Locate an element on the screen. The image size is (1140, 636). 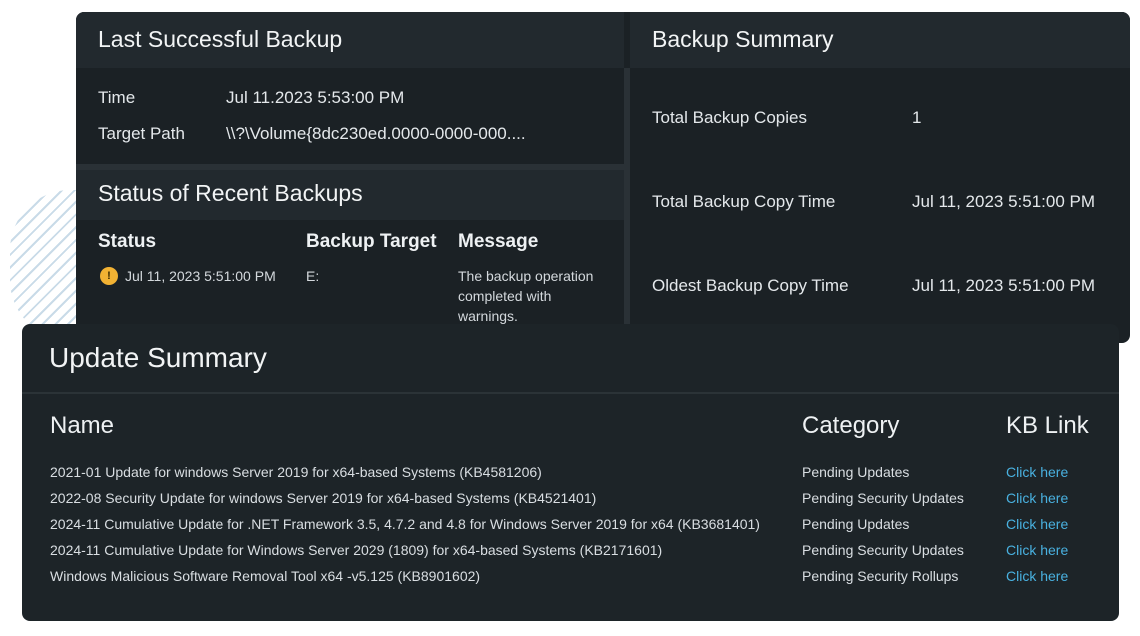
warning-icon: ! is located at coordinates (109, 276).